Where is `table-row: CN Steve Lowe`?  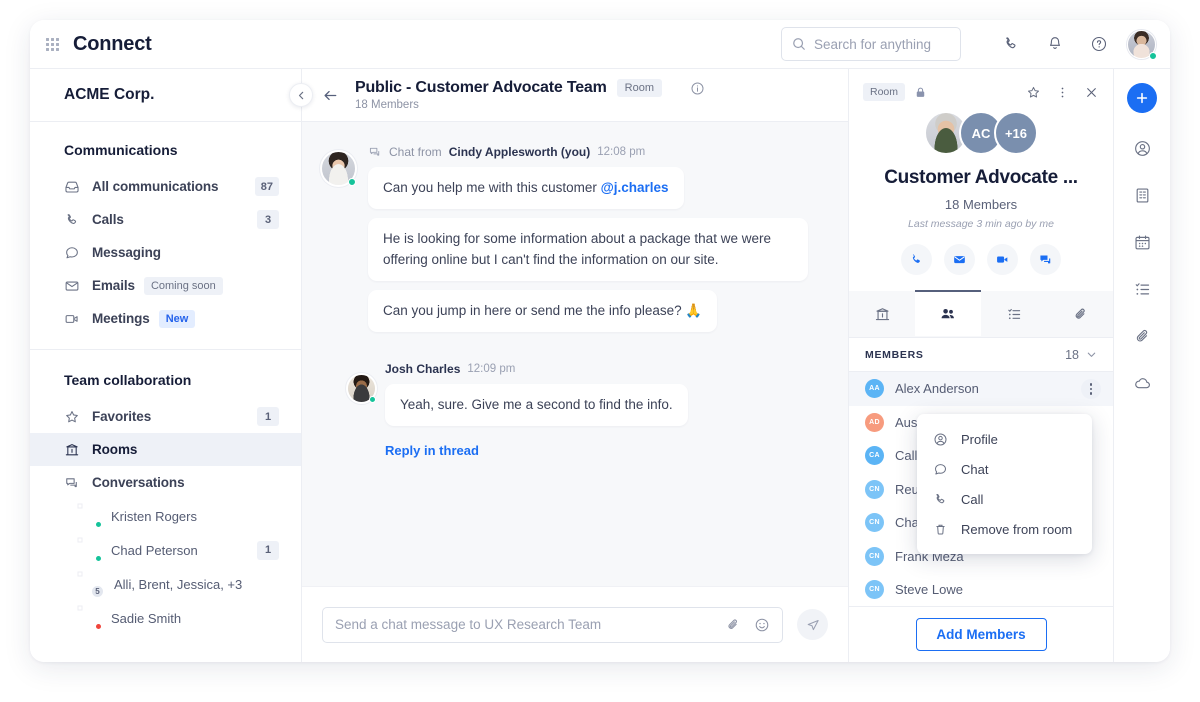 table-row: CN Steve Lowe is located at coordinates (981, 589).